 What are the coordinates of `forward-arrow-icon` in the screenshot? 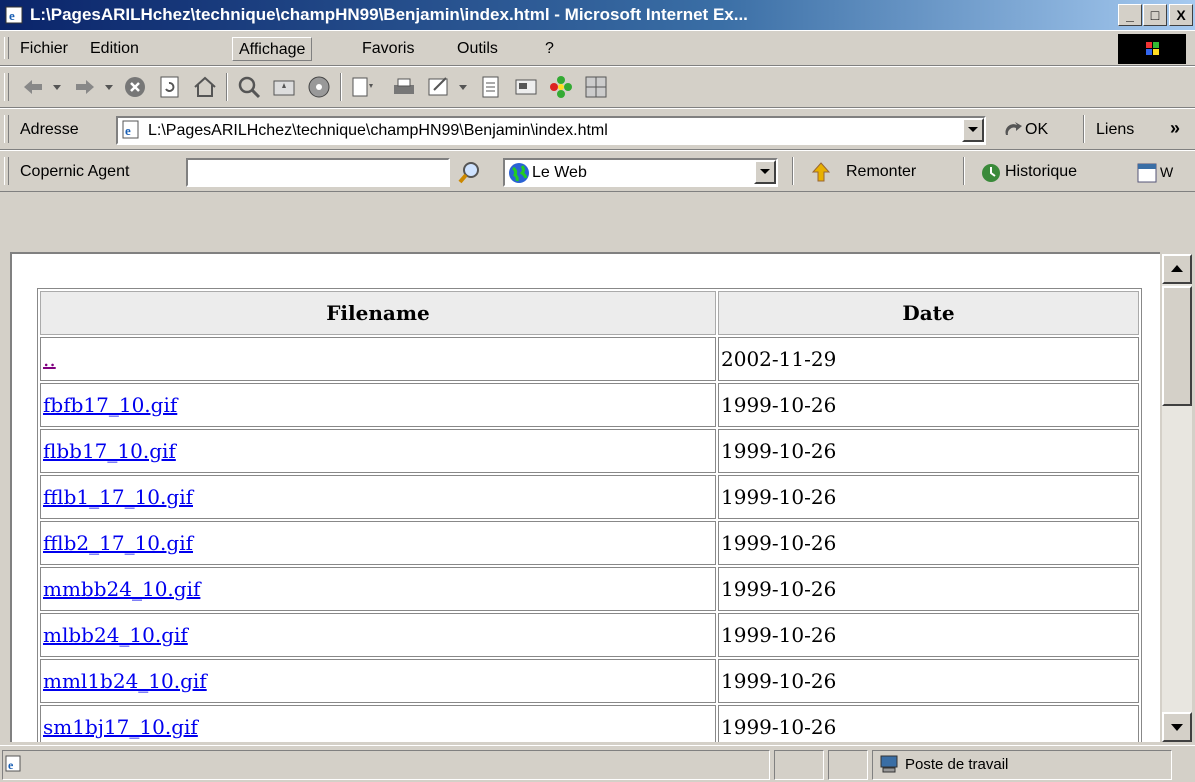 It's located at (85, 87).